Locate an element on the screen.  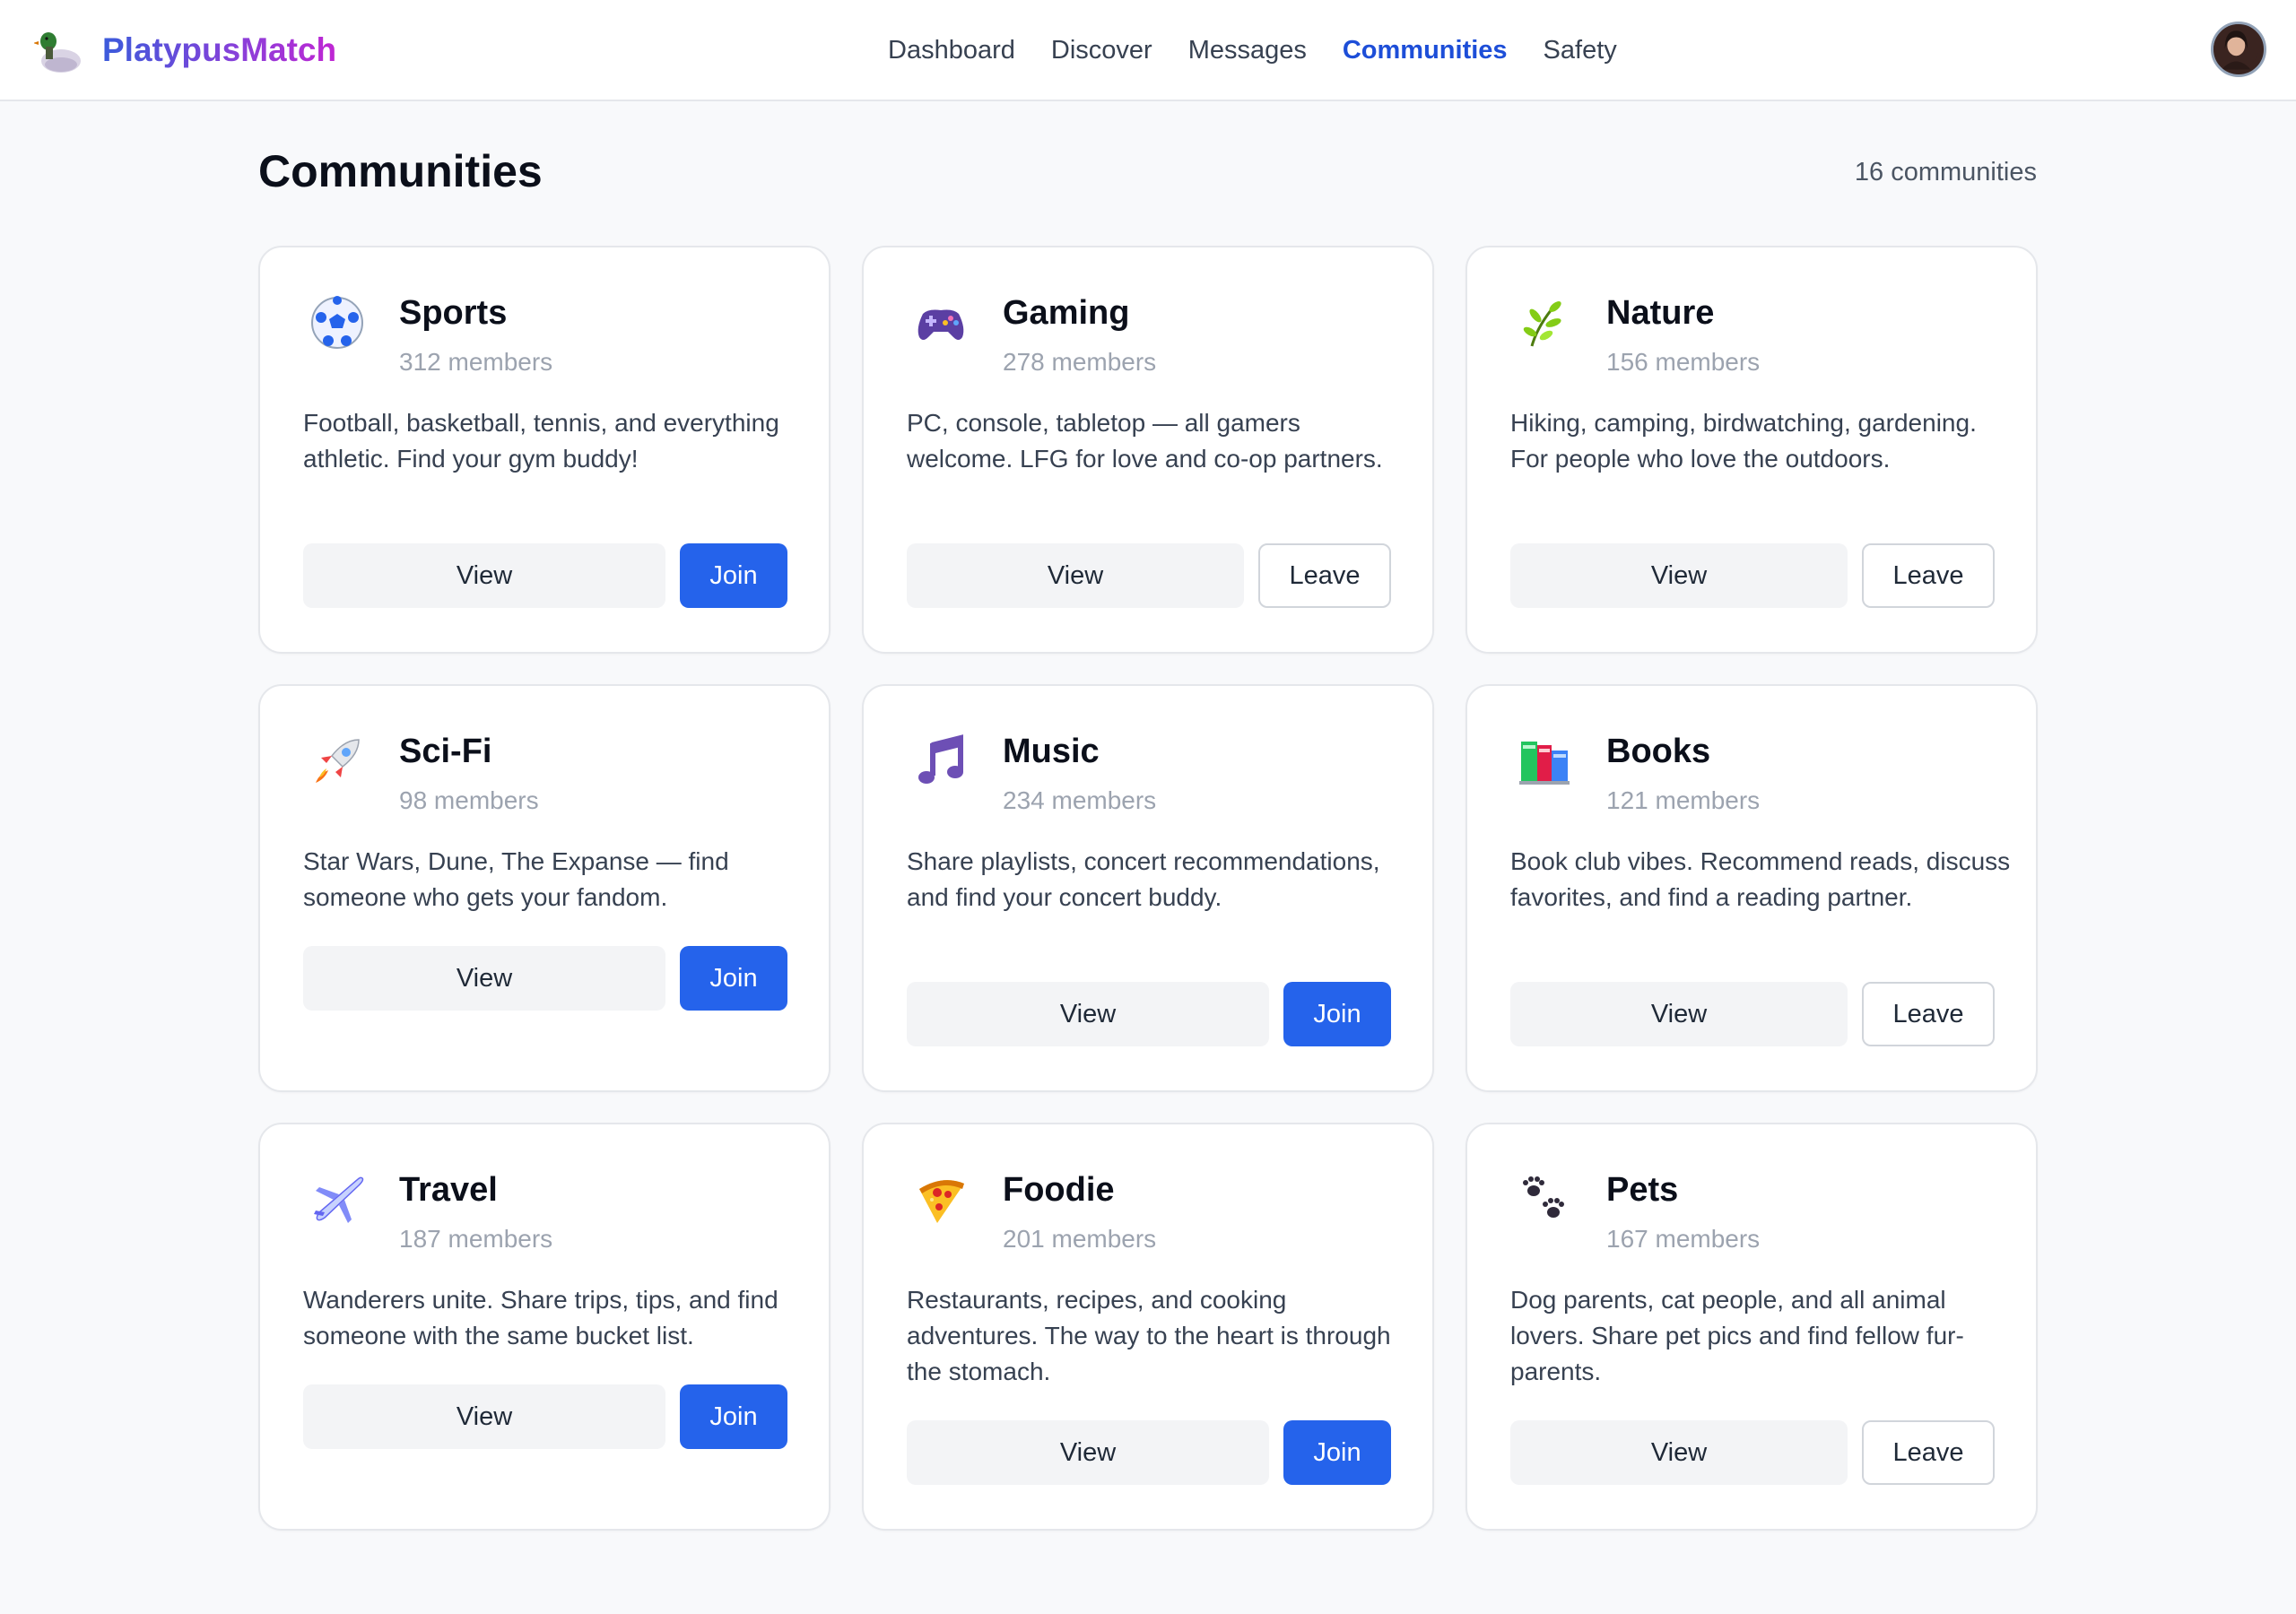
rocket-icon is located at coordinates (337, 761).